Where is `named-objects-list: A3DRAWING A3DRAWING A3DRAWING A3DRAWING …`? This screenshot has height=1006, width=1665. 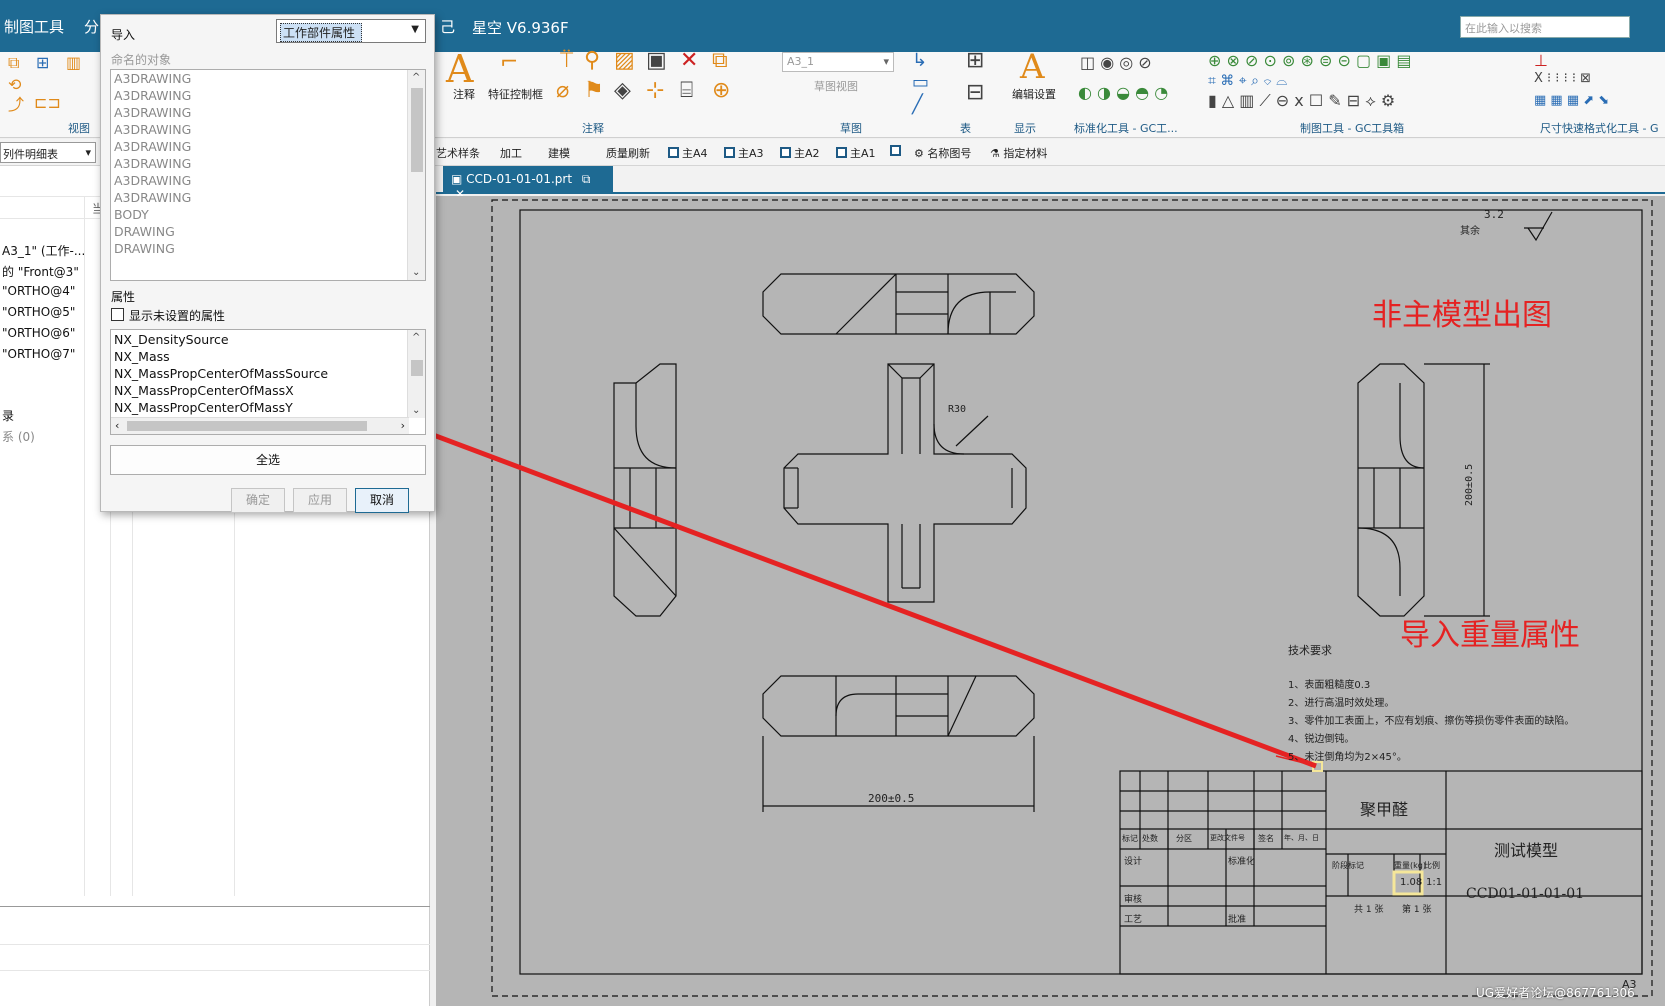 named-objects-list: A3DRAWING A3DRAWING A3DRAWING A3DRAWING … is located at coordinates (268, 175).